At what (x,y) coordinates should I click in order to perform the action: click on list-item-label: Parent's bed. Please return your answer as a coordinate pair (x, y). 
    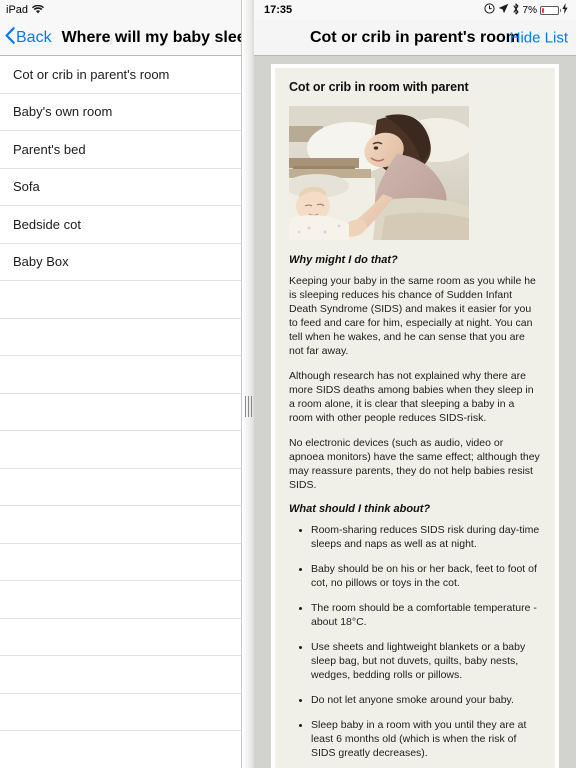
    Looking at the image, I should click on (49, 149).